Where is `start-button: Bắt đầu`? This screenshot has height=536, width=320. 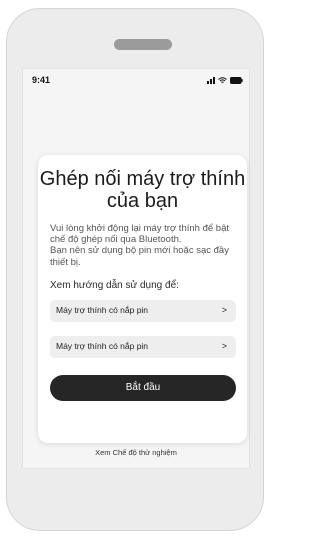 start-button: Bắt đầu is located at coordinates (143, 388).